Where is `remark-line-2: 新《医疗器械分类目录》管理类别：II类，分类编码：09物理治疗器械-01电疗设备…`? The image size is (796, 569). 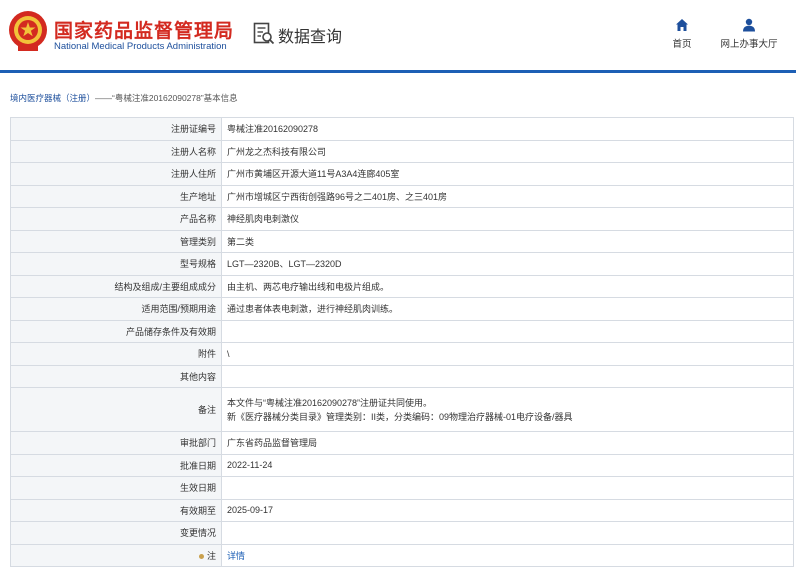
remark-line-2: 新《医疗器械分类目录》管理类别：II类，分类编码：09物理治疗器械-01电疗设备… is located at coordinates (400, 416).